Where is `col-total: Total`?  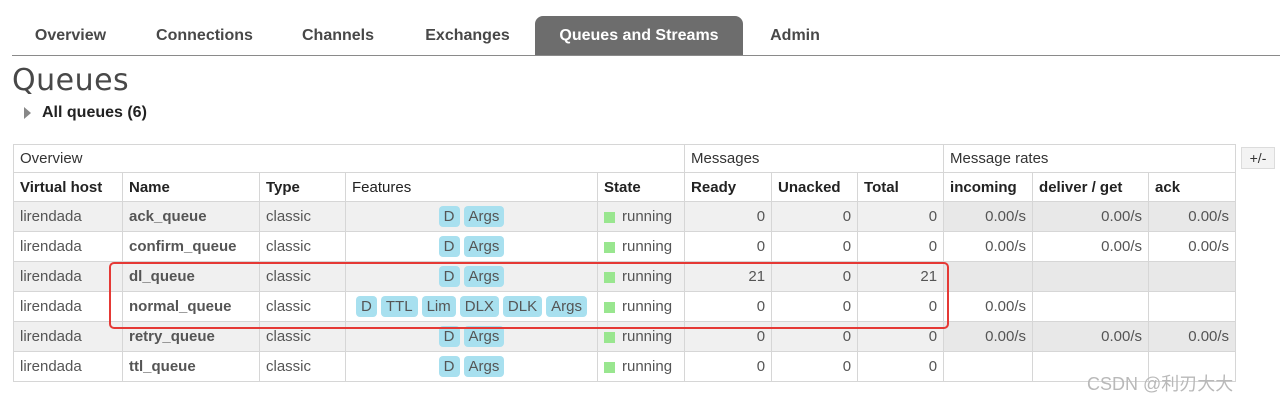
col-total: Total is located at coordinates (901, 187).